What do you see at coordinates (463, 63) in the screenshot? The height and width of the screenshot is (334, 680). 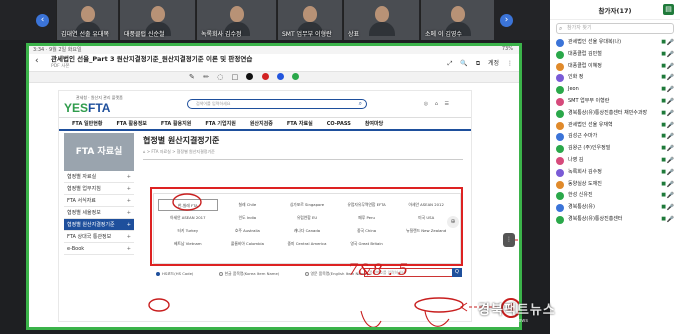 I see `search-icon: 🔍` at bounding box center [463, 63].